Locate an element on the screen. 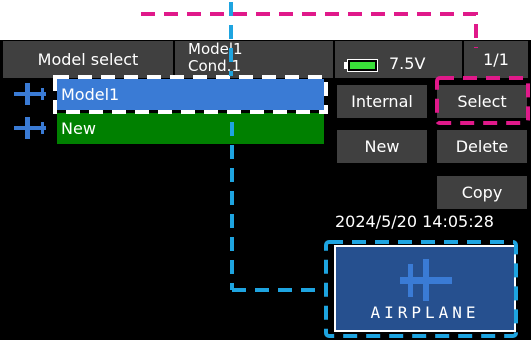  copy-button-label: Copy is located at coordinates (482, 192).